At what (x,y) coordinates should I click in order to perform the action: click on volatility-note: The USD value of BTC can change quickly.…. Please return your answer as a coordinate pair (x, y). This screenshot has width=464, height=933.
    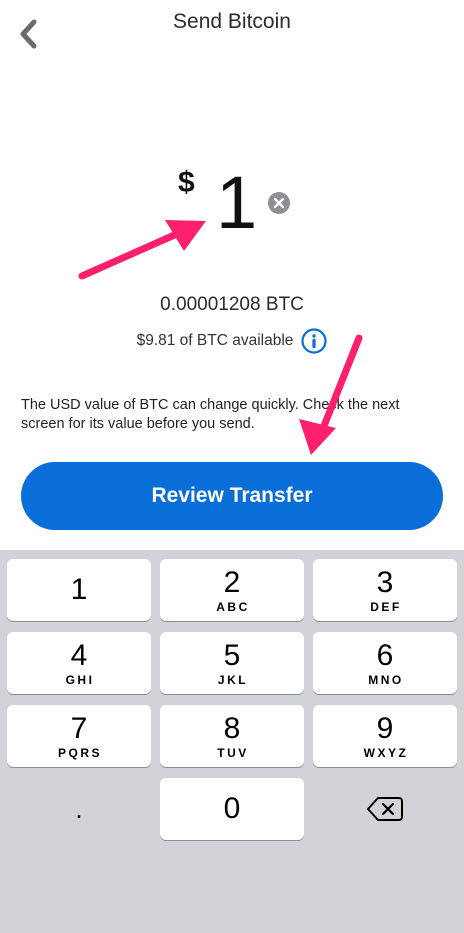
    Looking at the image, I should click on (210, 414).